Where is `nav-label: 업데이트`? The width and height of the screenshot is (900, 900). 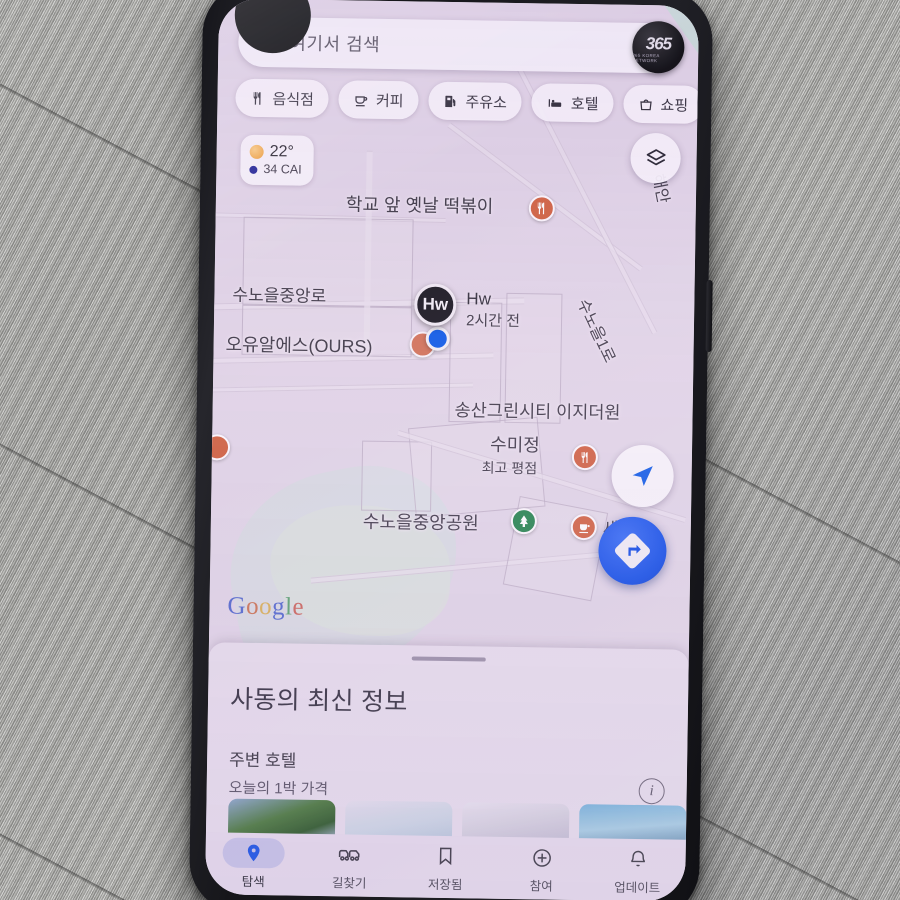
nav-label: 업데이트 is located at coordinates (637, 888).